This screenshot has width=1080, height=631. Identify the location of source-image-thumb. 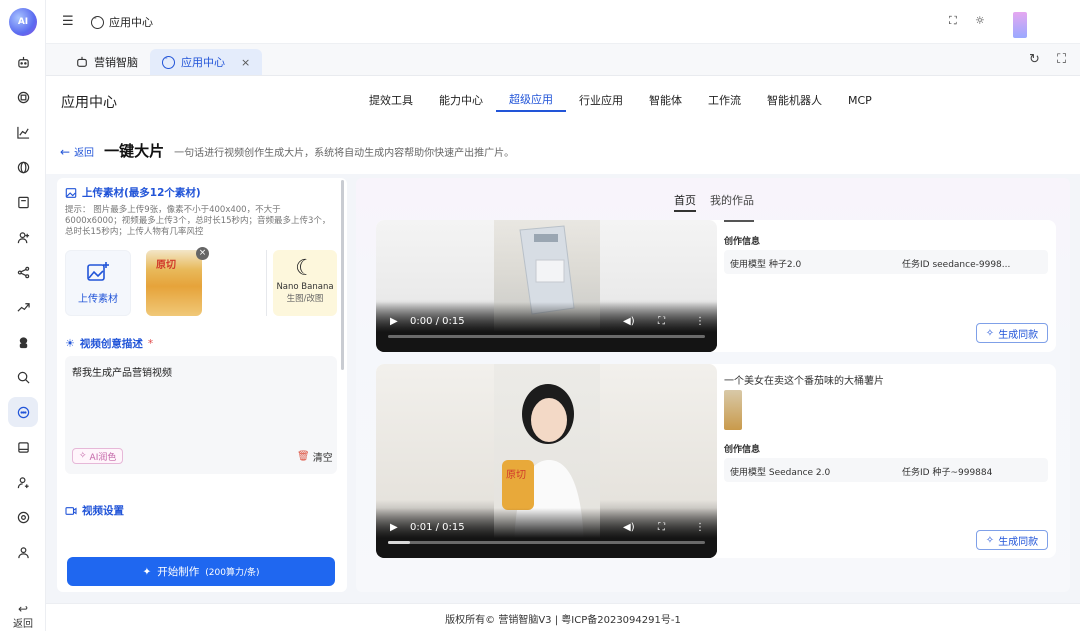
(733, 410).